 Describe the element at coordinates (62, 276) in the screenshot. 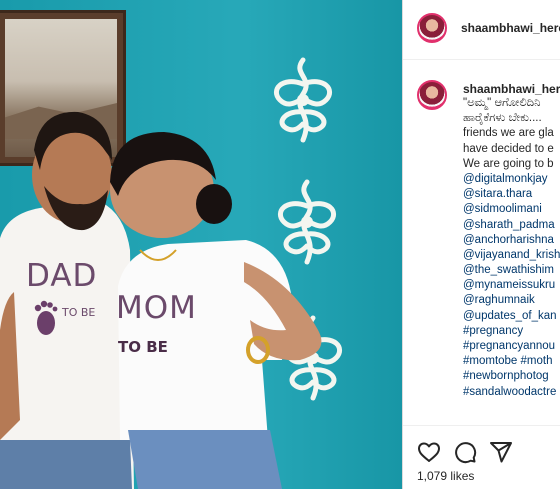

I see `dad-shirt-text: DAD` at that location.